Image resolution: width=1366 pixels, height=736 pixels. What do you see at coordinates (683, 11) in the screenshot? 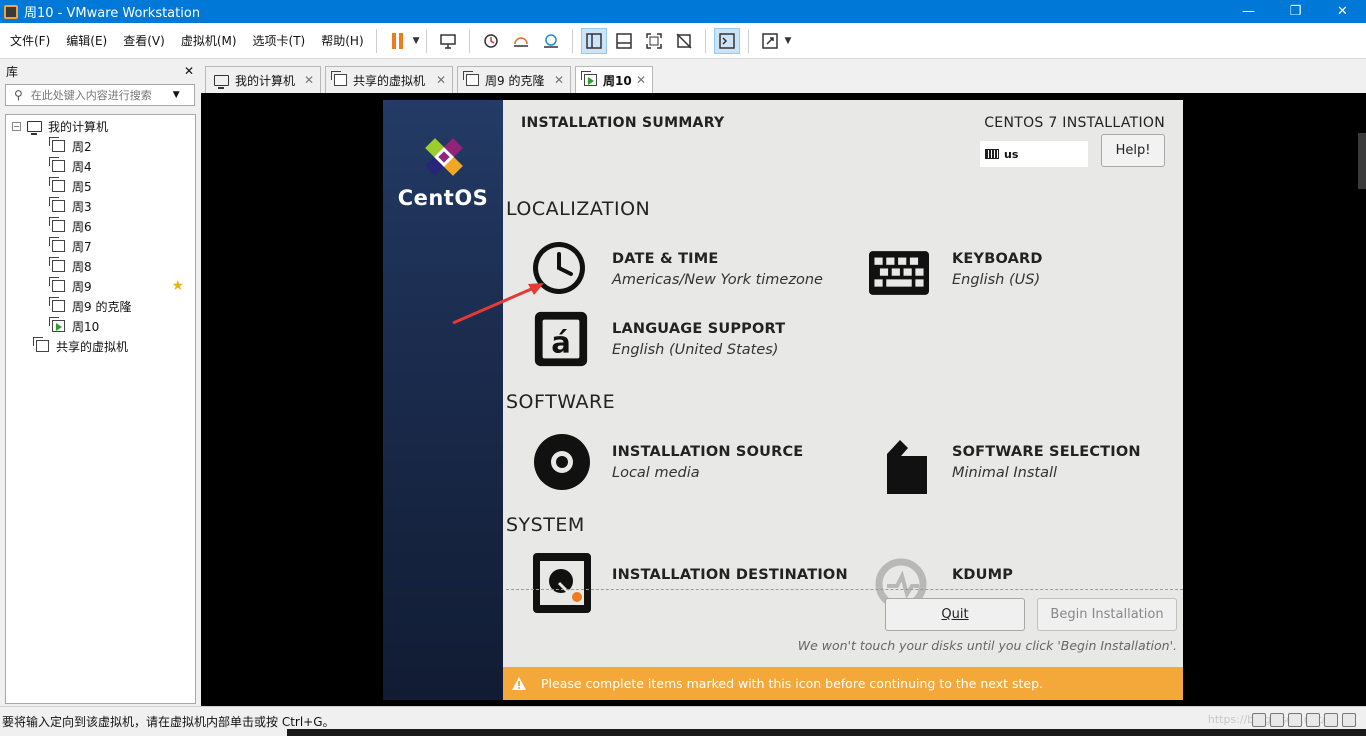
I see `title-bar: 周10 - VMware Workstation — ❐ ✕` at bounding box center [683, 11].